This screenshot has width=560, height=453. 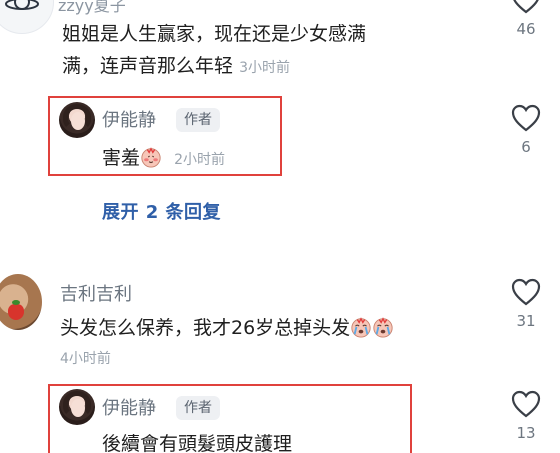 I want to click on like-count: 13, so click(x=526, y=433).